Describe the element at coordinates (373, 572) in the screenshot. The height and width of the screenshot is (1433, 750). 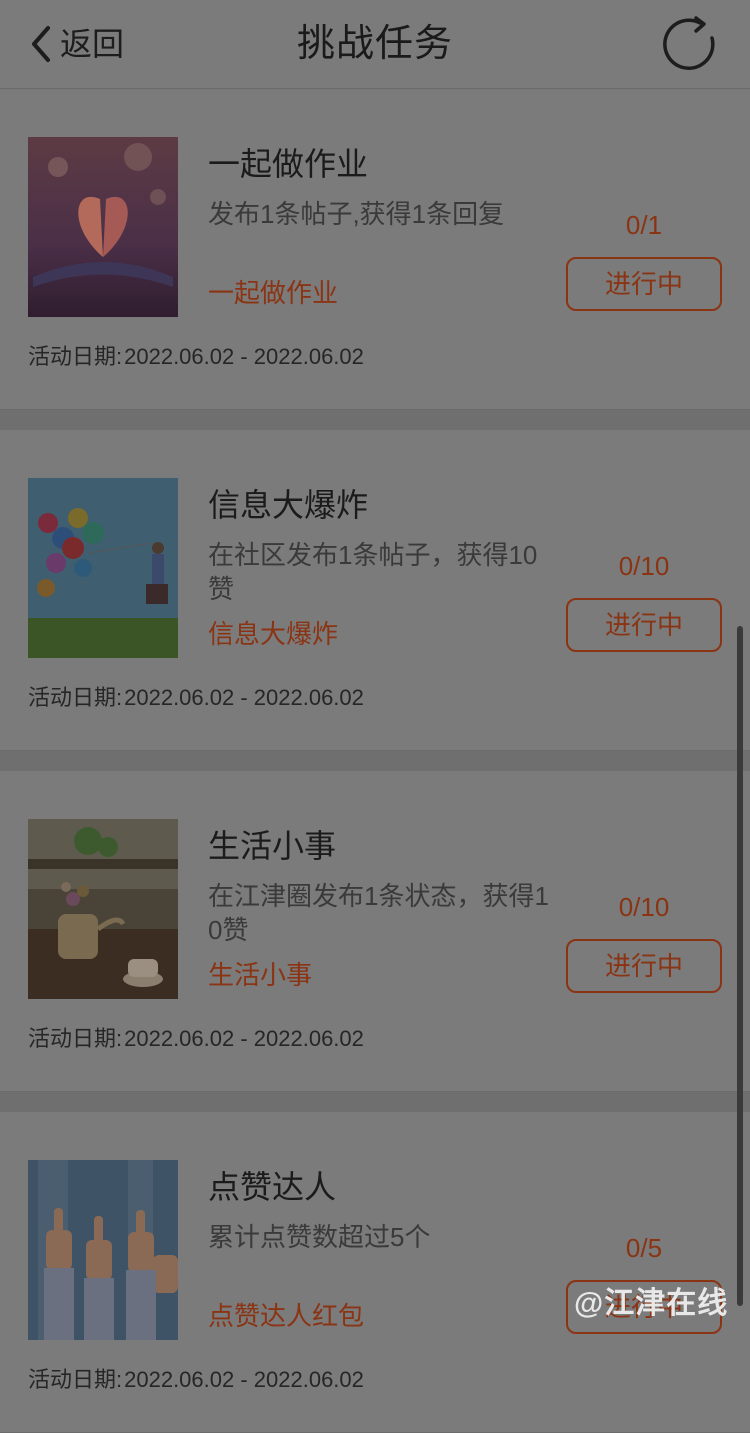
I see `task-description: 在社区发布1条帖子，获得10赞` at that location.